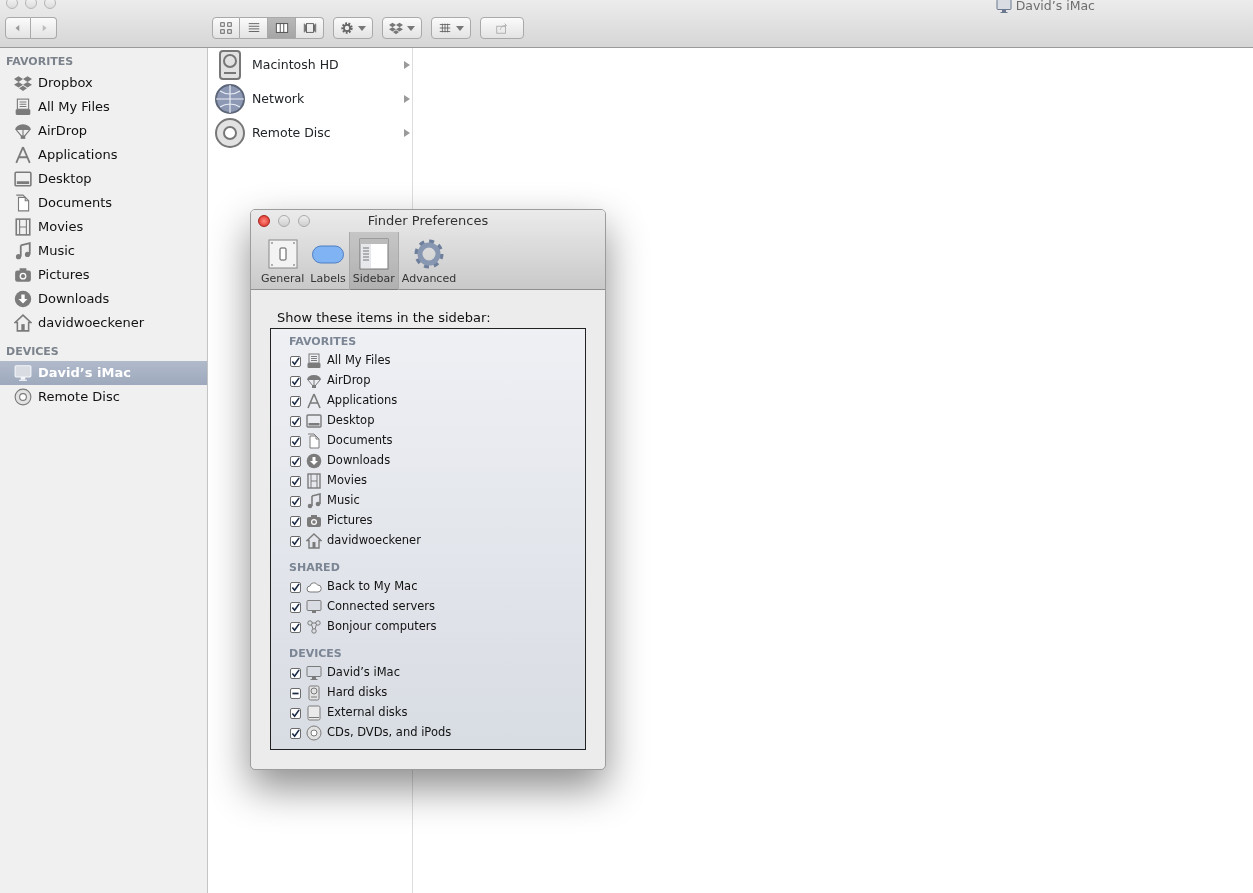 This screenshot has width=1253, height=893. Describe the element at coordinates (502, 28) in the screenshot. I see `share-arrow-icon` at that location.